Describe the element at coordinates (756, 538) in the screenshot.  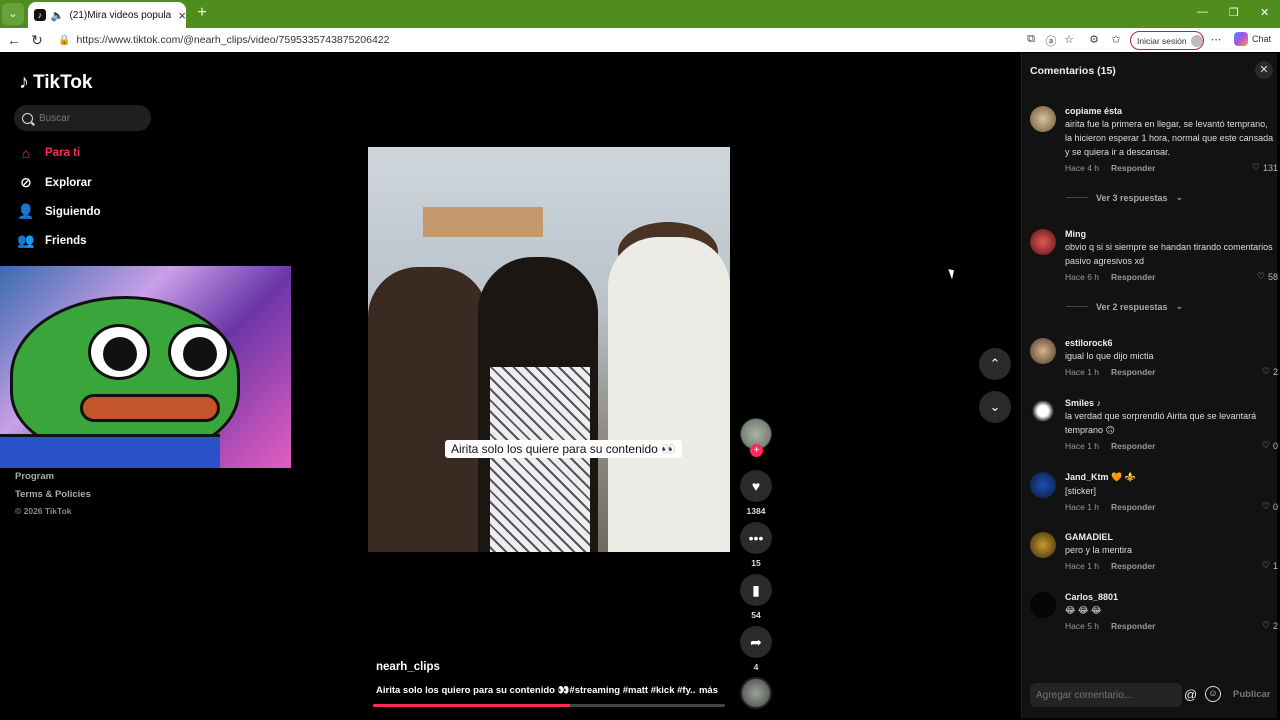
I see `comment-icon: •••` at that location.